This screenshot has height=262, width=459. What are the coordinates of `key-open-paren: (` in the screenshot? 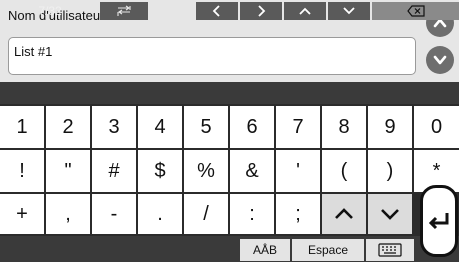 It's located at (344, 171).